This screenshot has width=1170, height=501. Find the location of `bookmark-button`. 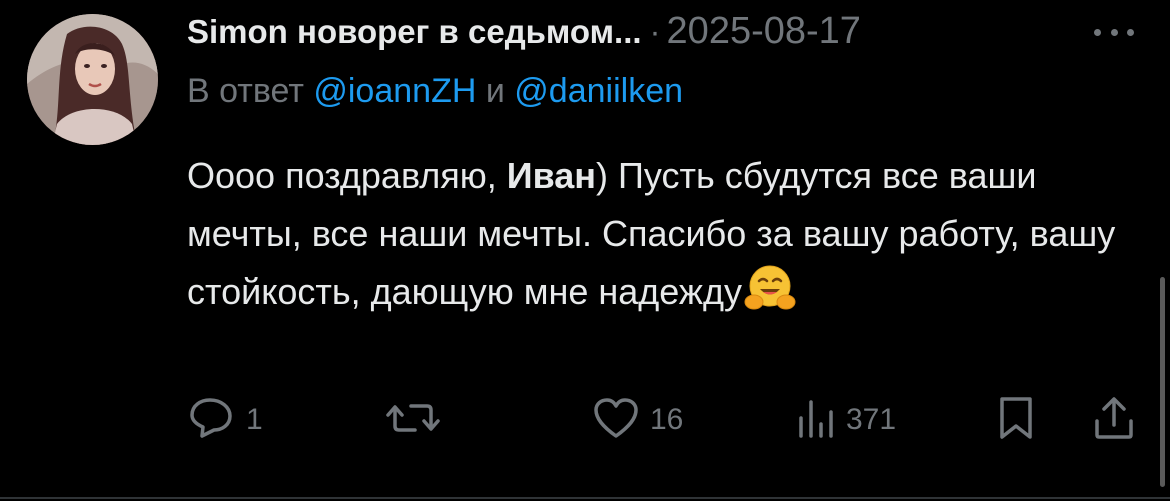

bookmark-button is located at coordinates (1016, 420).